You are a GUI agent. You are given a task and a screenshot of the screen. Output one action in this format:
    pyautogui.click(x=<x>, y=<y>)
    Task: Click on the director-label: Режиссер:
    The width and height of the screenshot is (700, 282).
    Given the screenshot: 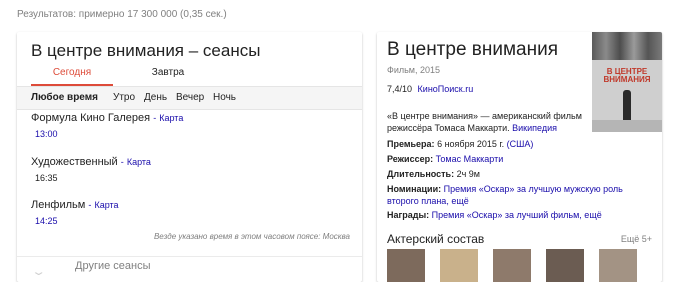 What is the action you would take?
    pyautogui.click(x=410, y=159)
    